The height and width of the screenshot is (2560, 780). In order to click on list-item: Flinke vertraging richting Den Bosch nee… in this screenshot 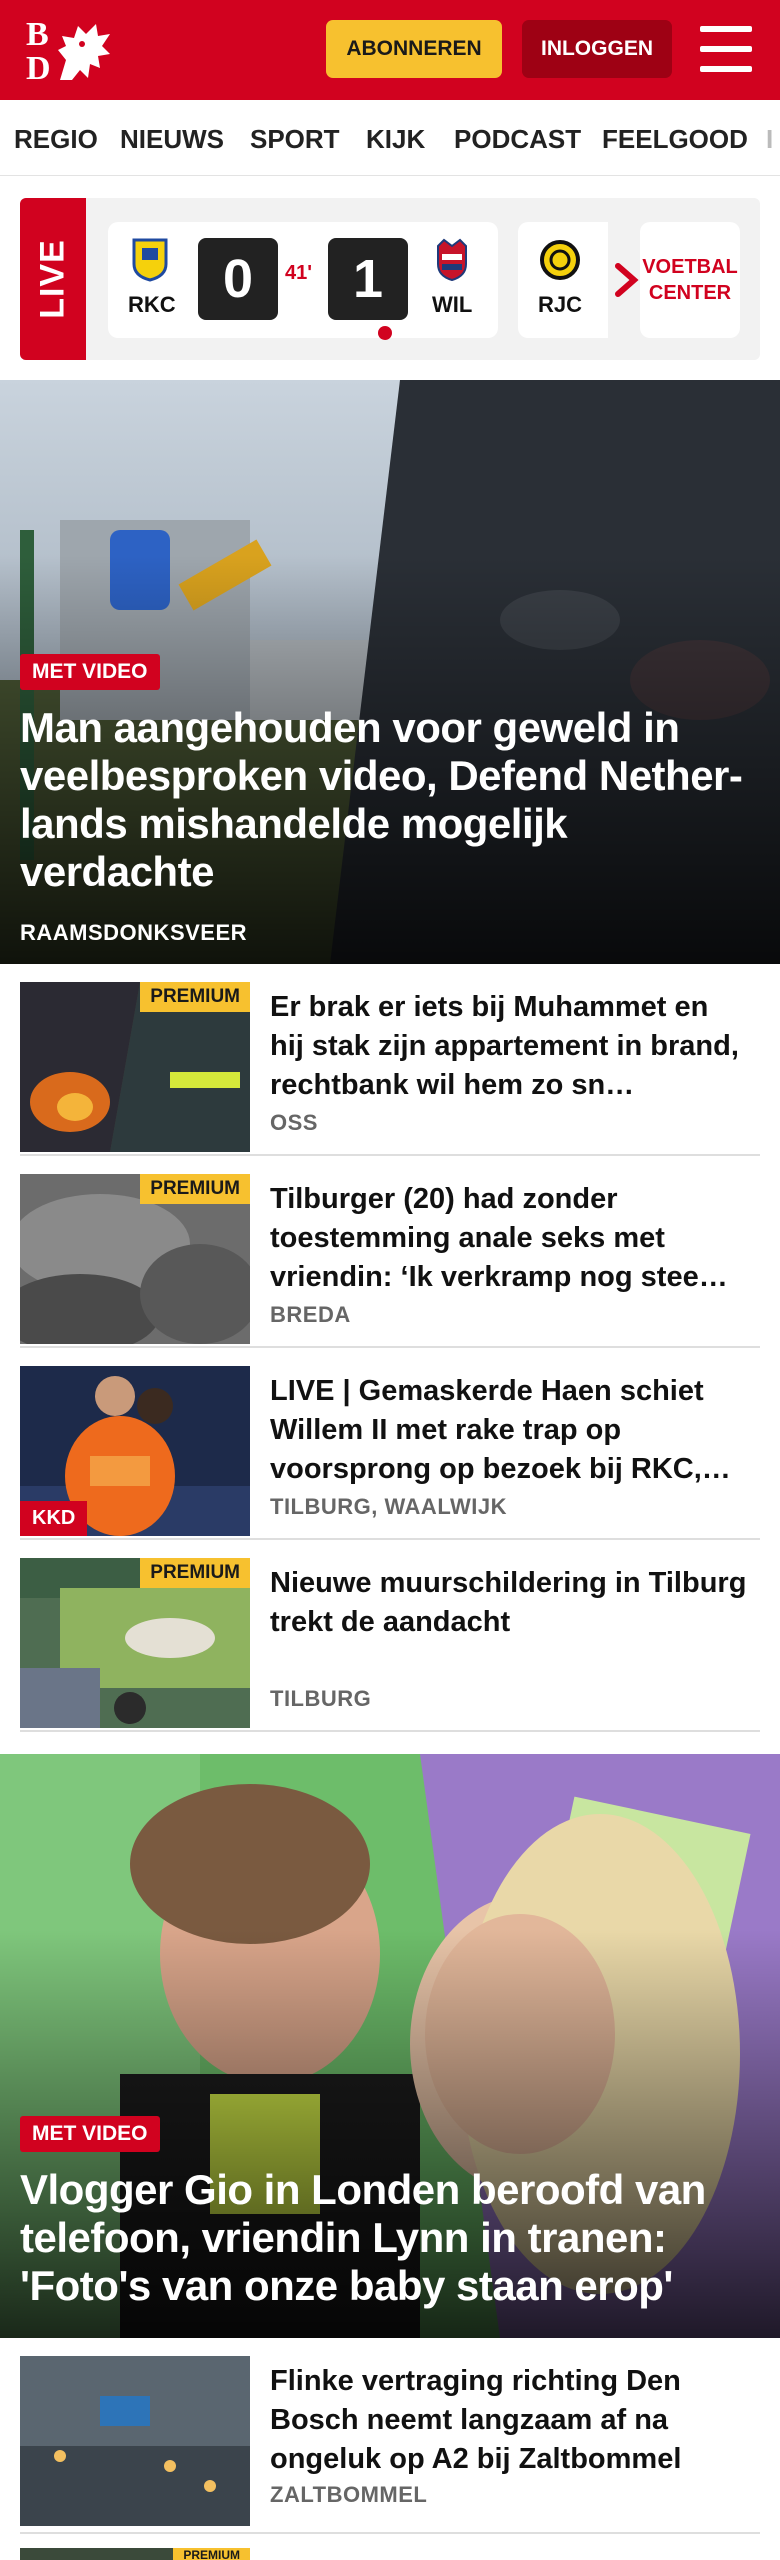, I will do `click(390, 2436)`.